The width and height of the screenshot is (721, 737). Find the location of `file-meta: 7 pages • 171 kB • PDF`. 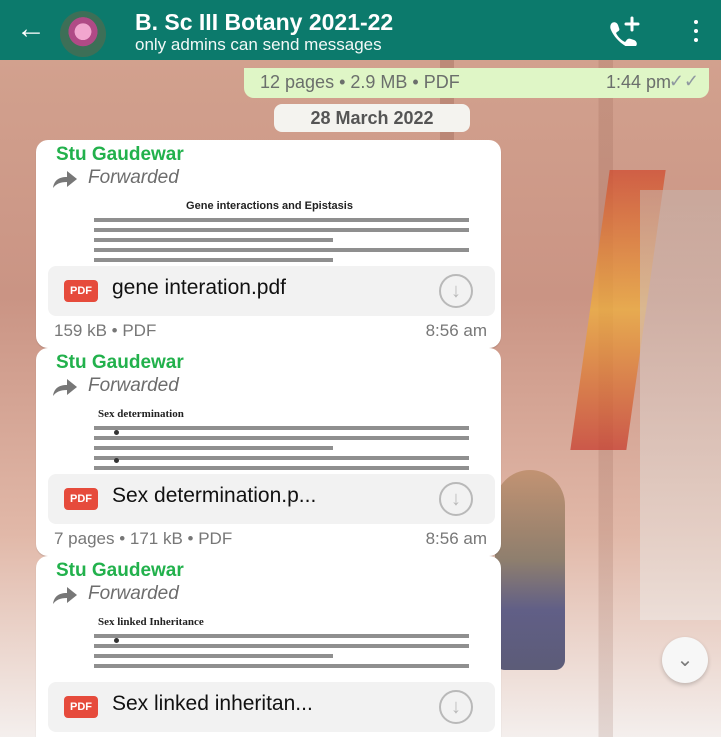

file-meta: 7 pages • 171 kB • PDF is located at coordinates (143, 538).